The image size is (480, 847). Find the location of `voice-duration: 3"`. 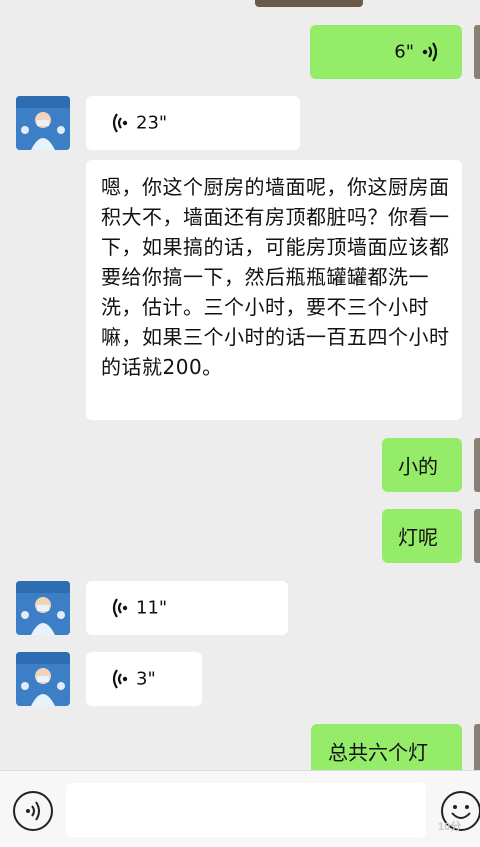

voice-duration: 3" is located at coordinates (146, 679).